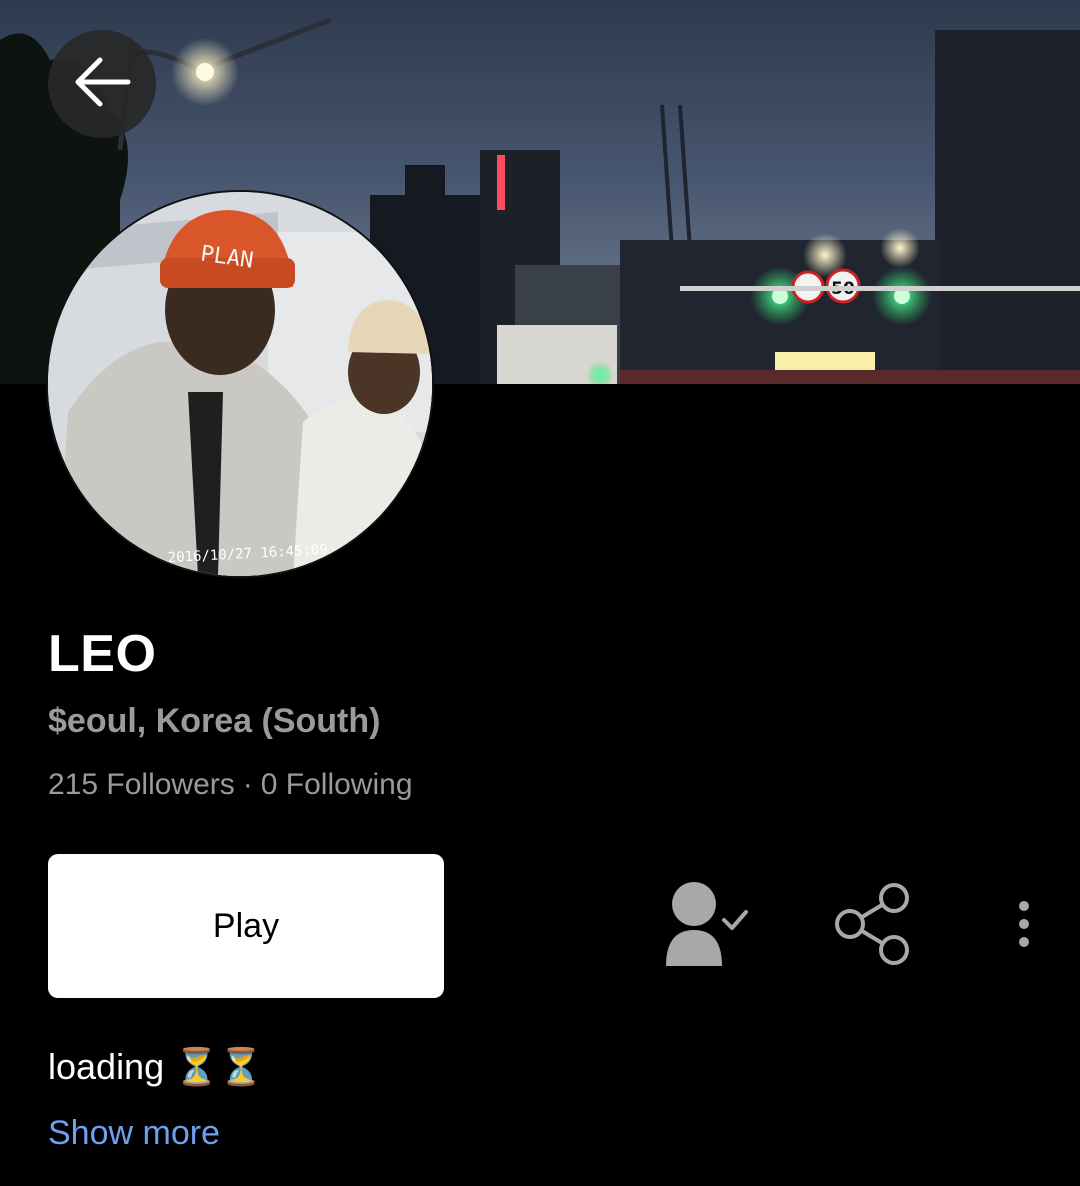 This screenshot has height=1186, width=1080. I want to click on follow-stats: 215 Followers · 0 Following, so click(230, 785).